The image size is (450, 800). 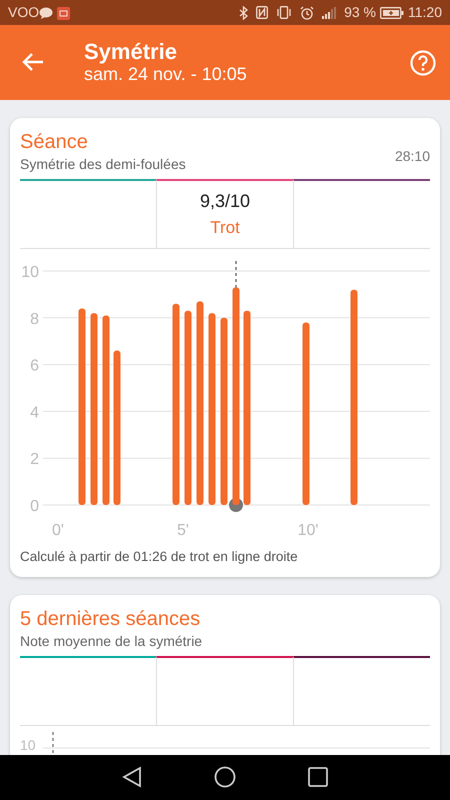 I want to click on card-subtitle: Symétrie des demi-foulées, so click(x=103, y=164).